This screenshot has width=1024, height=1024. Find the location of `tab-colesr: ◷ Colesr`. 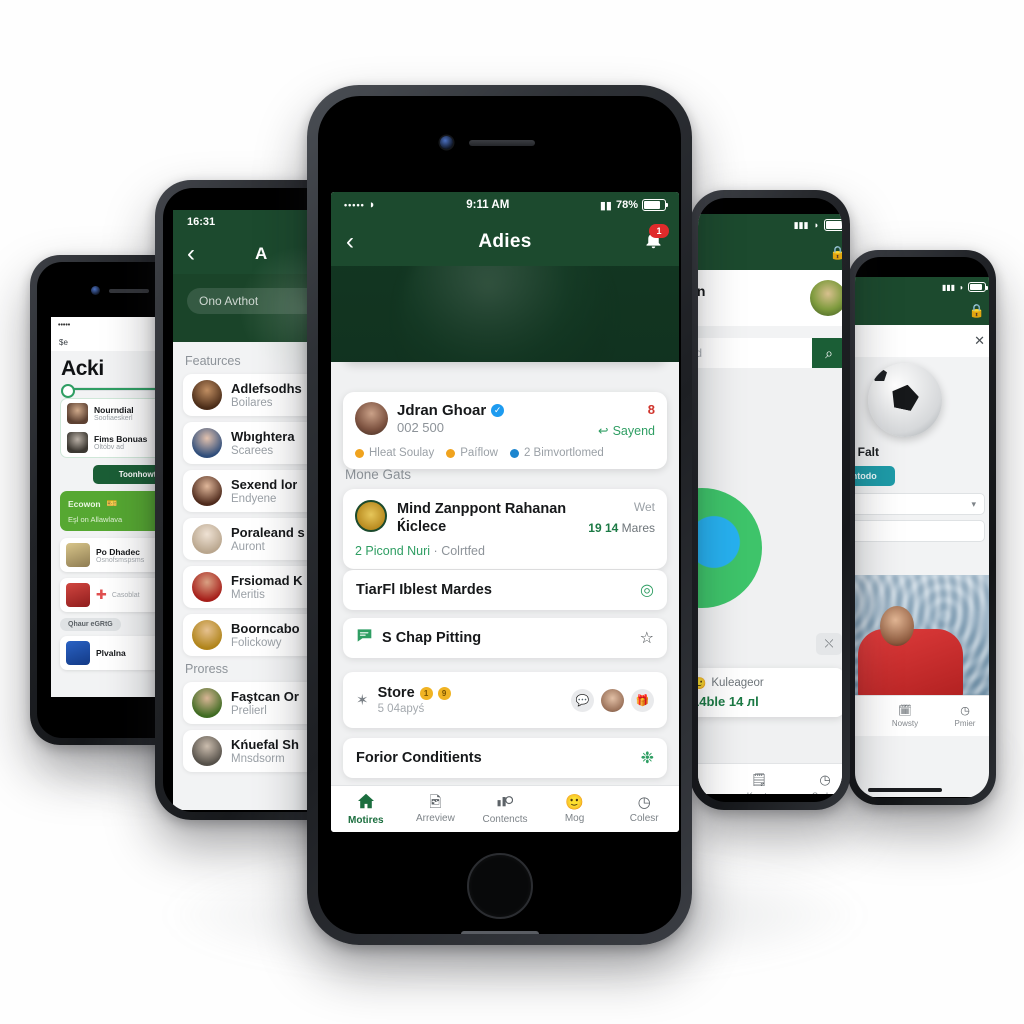

tab-colesr: ◷ Colesr is located at coordinates (644, 809).